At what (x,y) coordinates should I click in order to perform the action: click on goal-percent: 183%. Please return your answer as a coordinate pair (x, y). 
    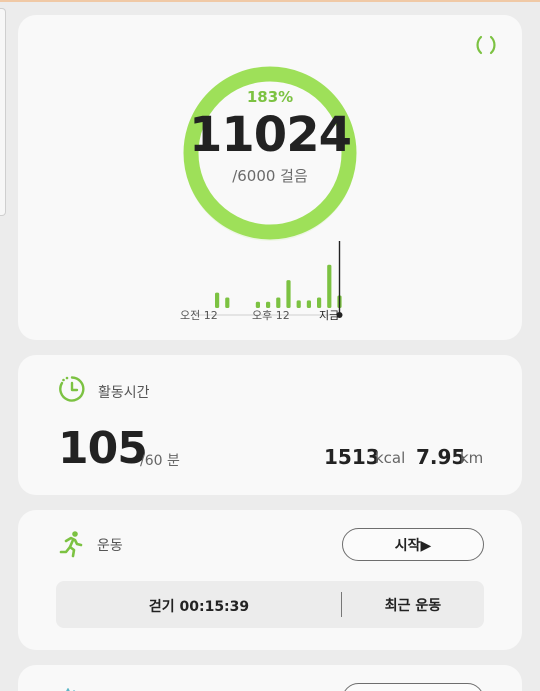
    Looking at the image, I should click on (270, 97).